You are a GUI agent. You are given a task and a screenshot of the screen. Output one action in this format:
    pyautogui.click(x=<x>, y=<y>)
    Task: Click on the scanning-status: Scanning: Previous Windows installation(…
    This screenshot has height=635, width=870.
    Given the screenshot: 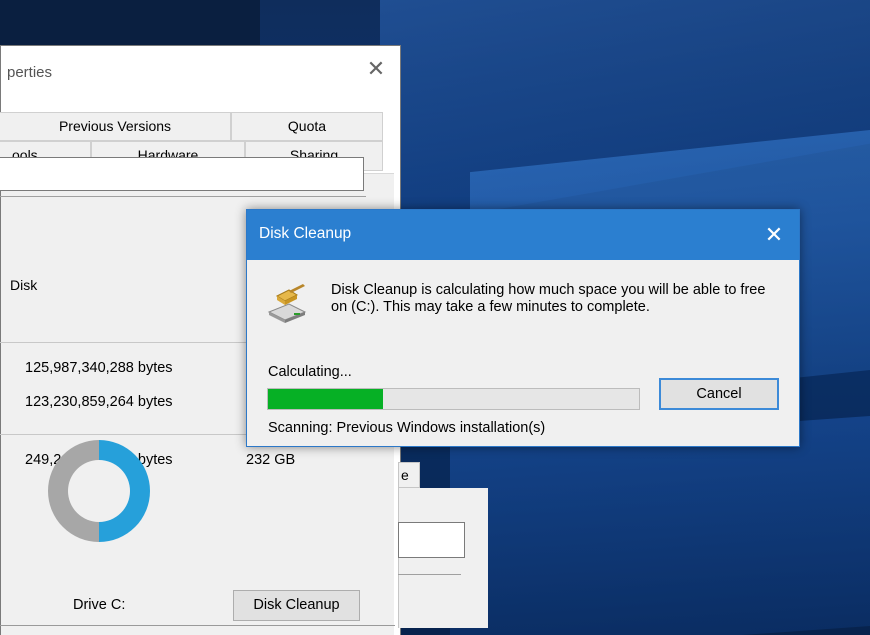 What is the action you would take?
    pyautogui.click(x=407, y=428)
    